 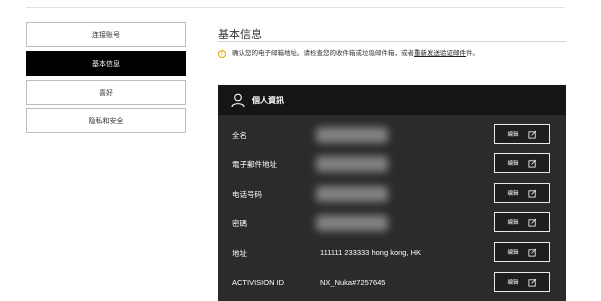 What do you see at coordinates (392, 223) in the screenshot?
I see `info-row-password: 密碼 编辑` at bounding box center [392, 223].